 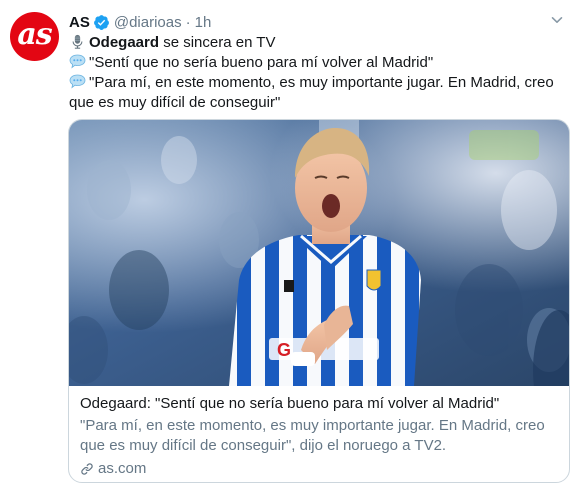 What do you see at coordinates (203, 22) in the screenshot?
I see `tweet-timestamp: 1h` at bounding box center [203, 22].